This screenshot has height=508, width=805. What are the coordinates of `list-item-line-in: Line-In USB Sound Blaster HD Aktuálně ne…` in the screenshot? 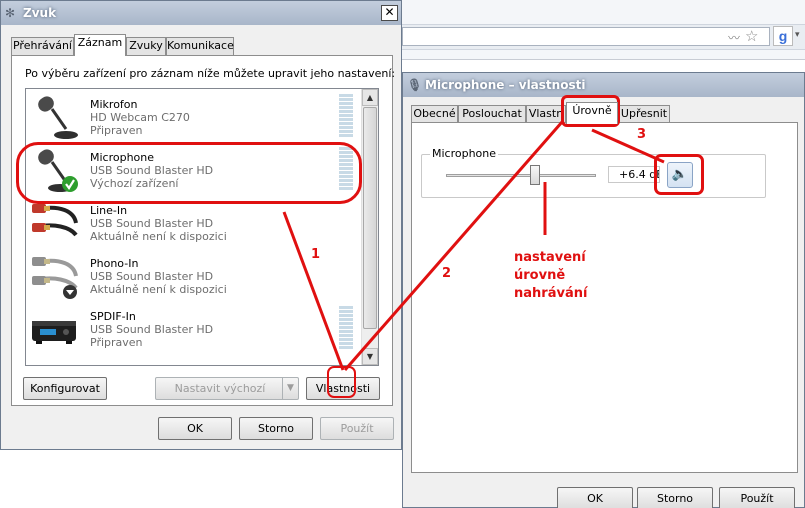 It's located at (194, 223).